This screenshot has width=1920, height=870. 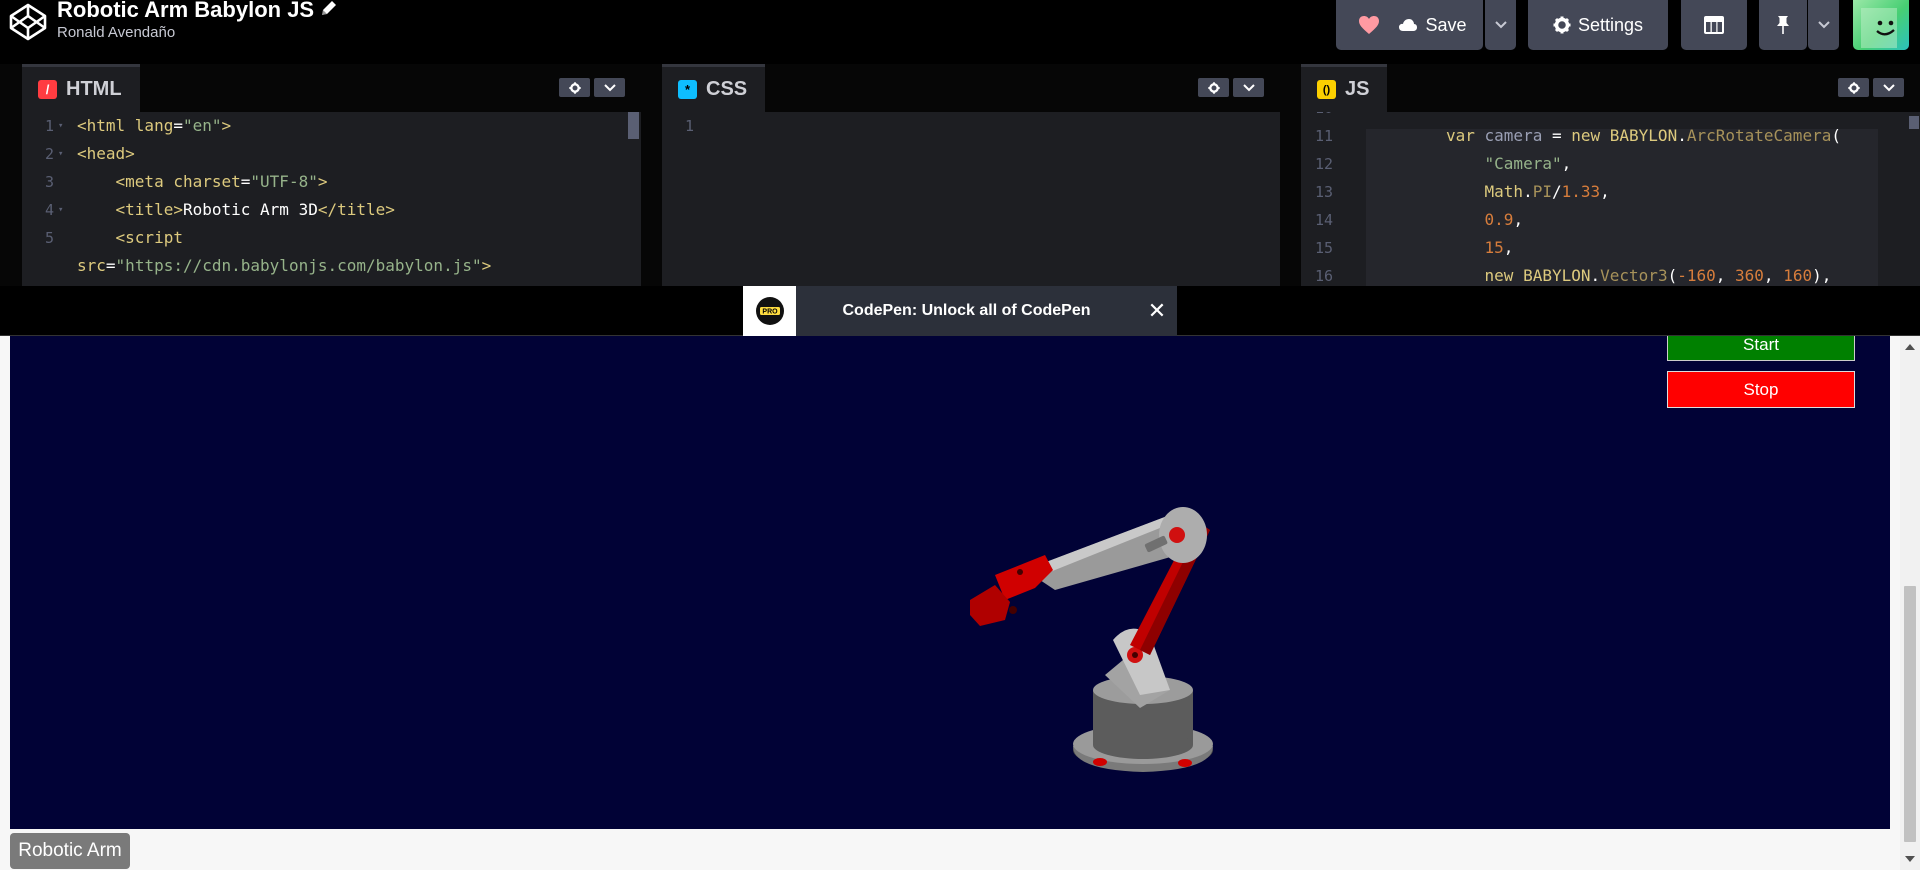 What do you see at coordinates (1610, 24) in the screenshot?
I see `settings-button-label: Settings` at bounding box center [1610, 24].